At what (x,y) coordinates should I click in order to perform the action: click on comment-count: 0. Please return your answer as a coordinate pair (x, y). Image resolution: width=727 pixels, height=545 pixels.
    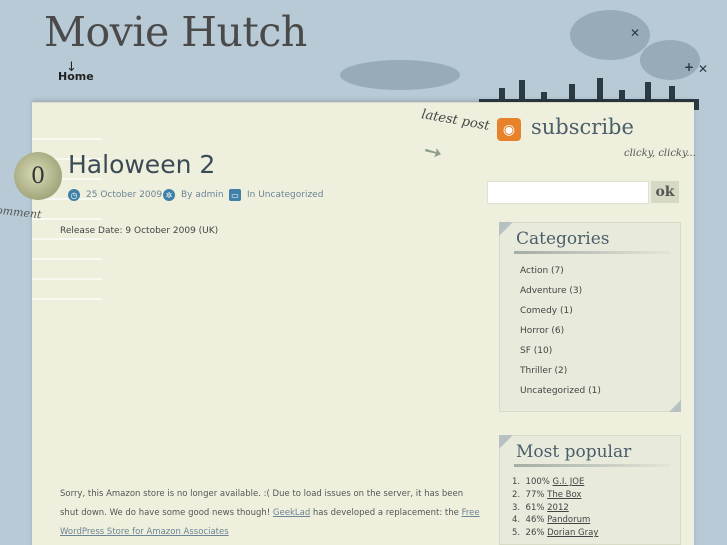
    Looking at the image, I should click on (38, 176).